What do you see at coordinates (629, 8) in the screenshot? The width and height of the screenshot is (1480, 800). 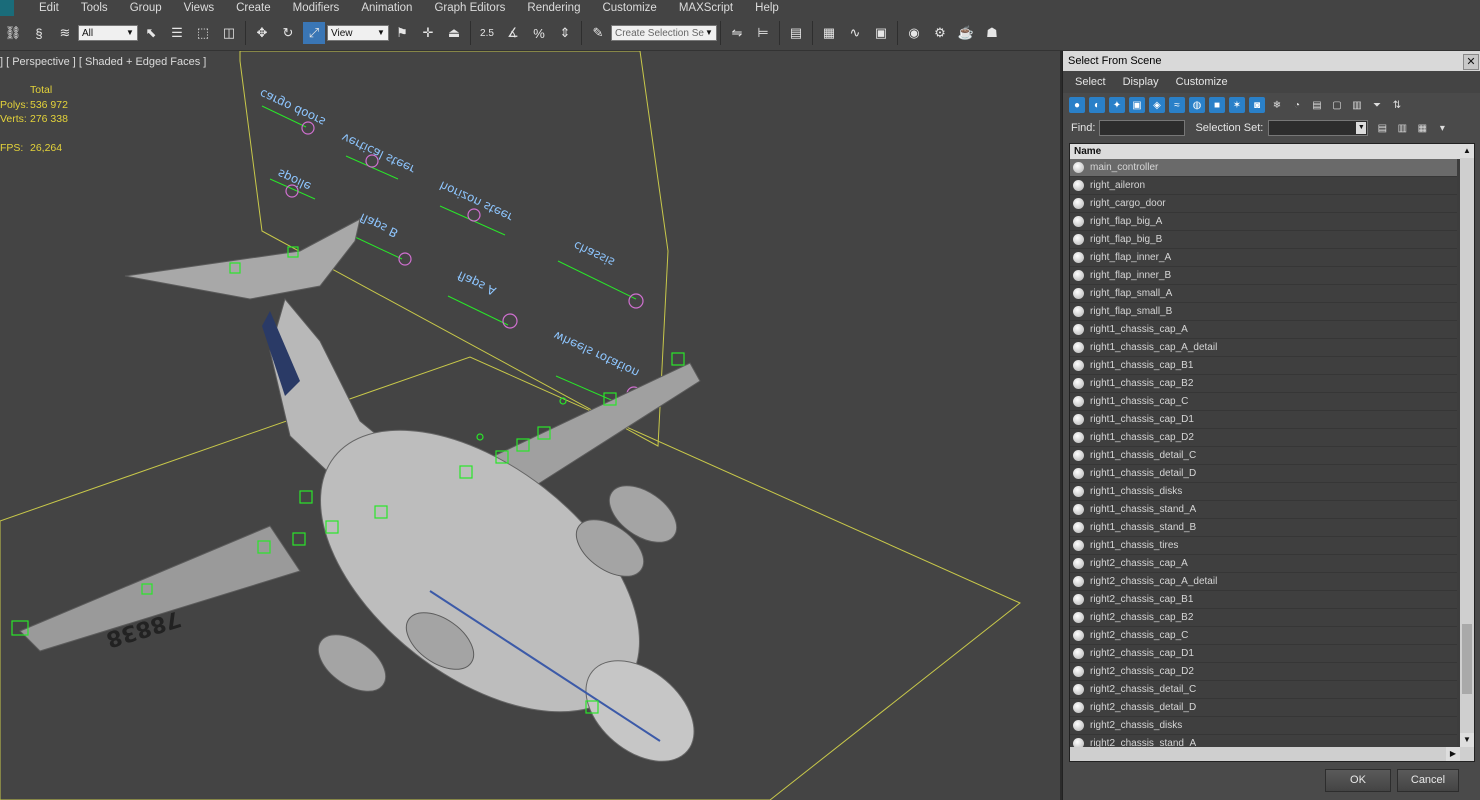 I see `menu-customize: Customize` at bounding box center [629, 8].